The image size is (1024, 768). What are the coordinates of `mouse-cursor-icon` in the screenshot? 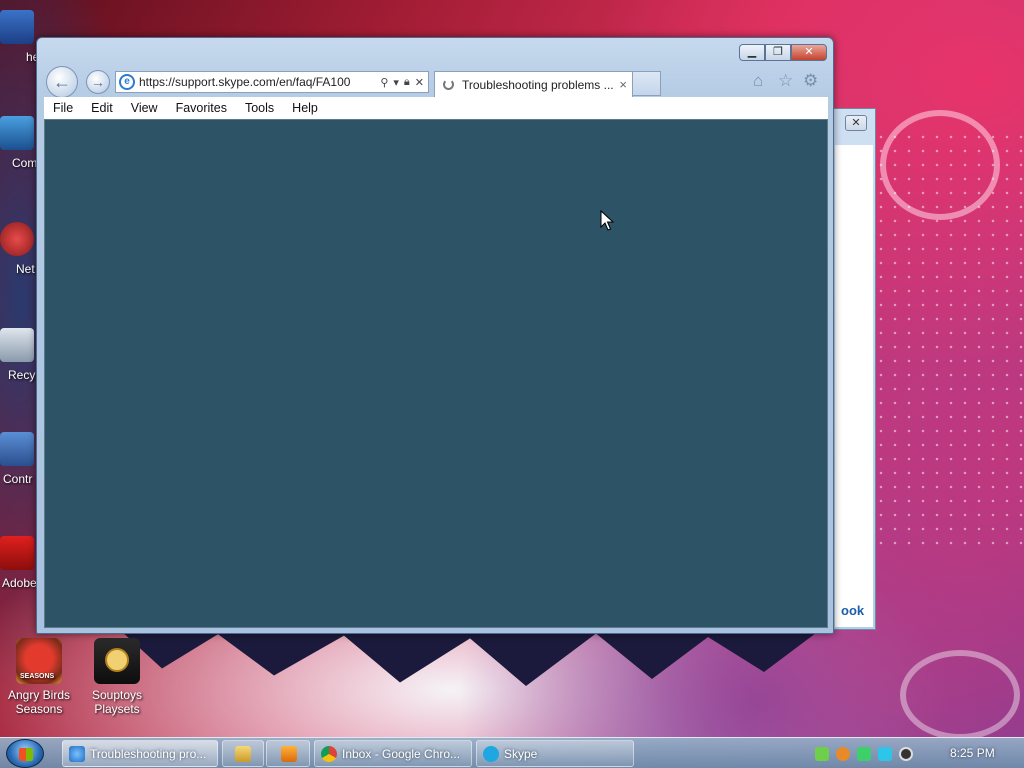 It's located at (607, 220).